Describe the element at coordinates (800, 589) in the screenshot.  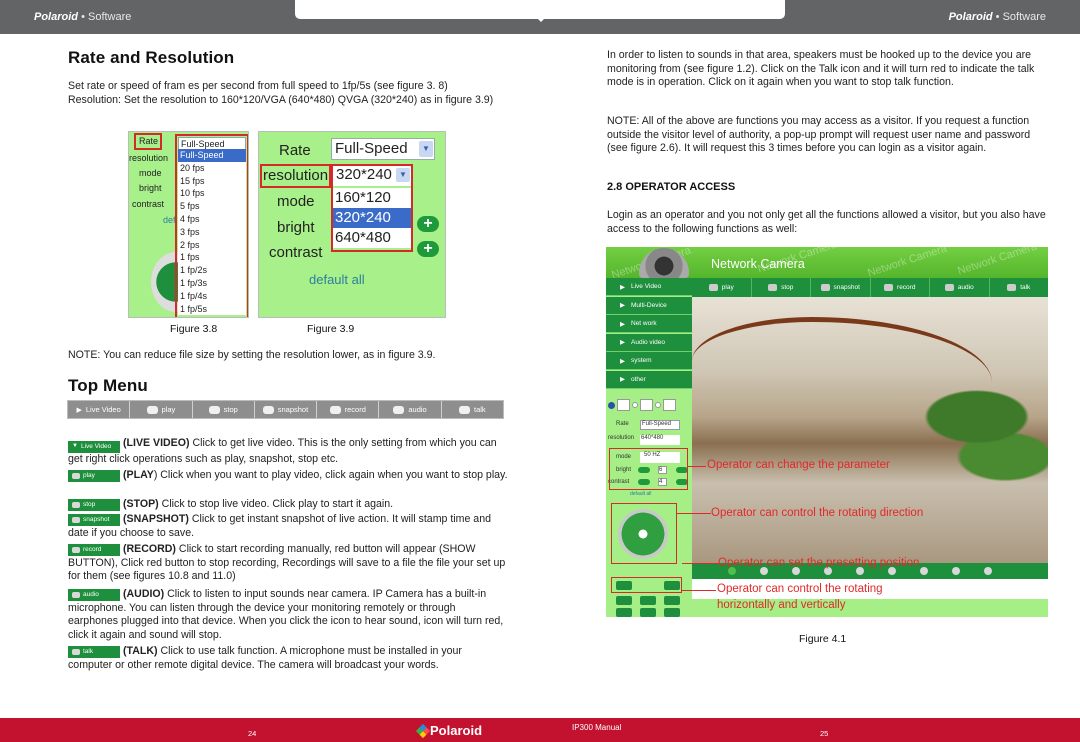
I see `annotation-rotating: Operator can control the rotating` at that location.